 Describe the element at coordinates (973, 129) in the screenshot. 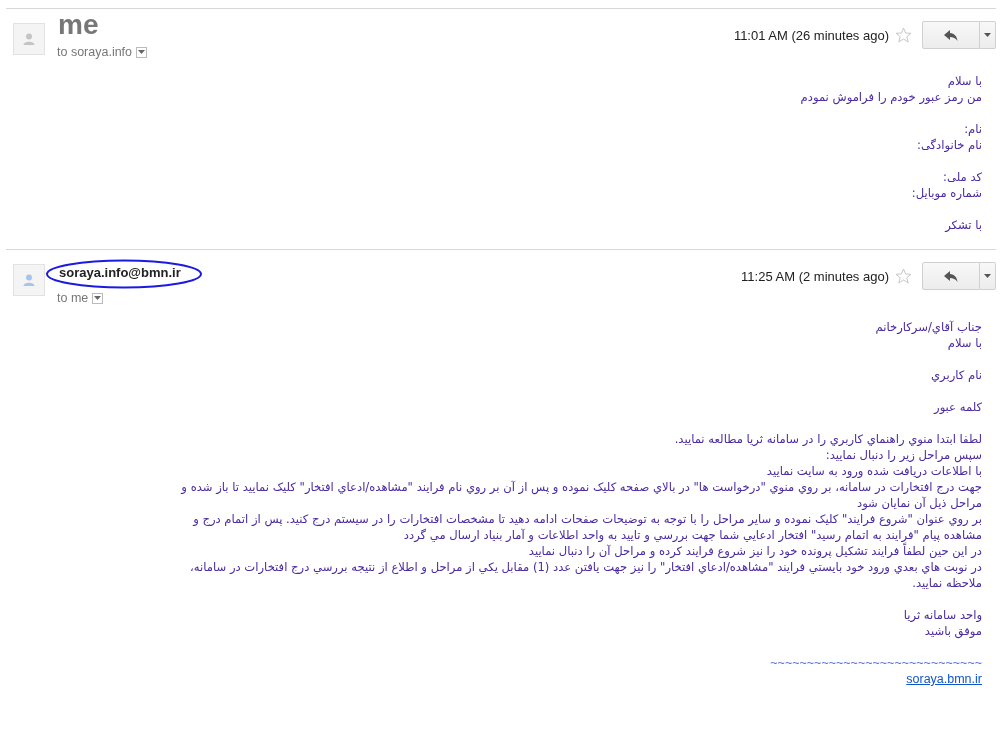

I see `message-line: نام:` at that location.